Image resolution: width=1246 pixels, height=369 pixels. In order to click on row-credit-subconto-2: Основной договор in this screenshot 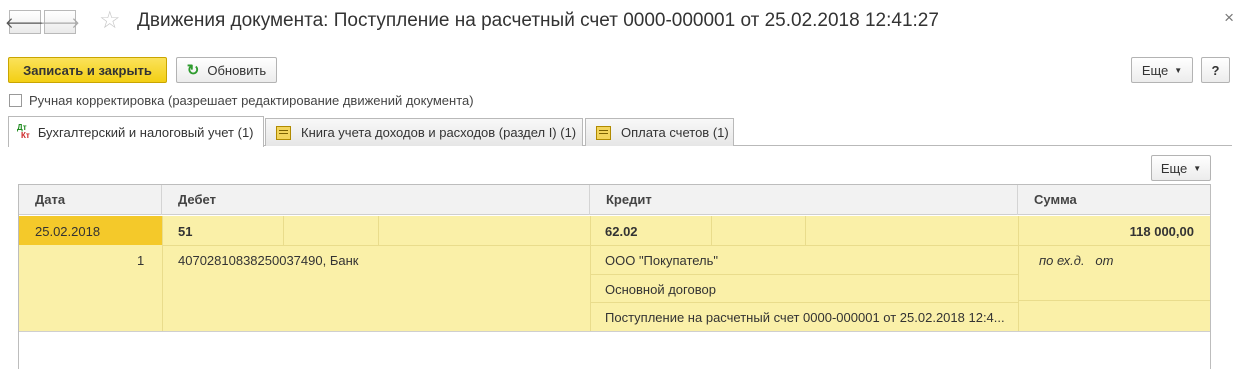, I will do `click(660, 289)`.